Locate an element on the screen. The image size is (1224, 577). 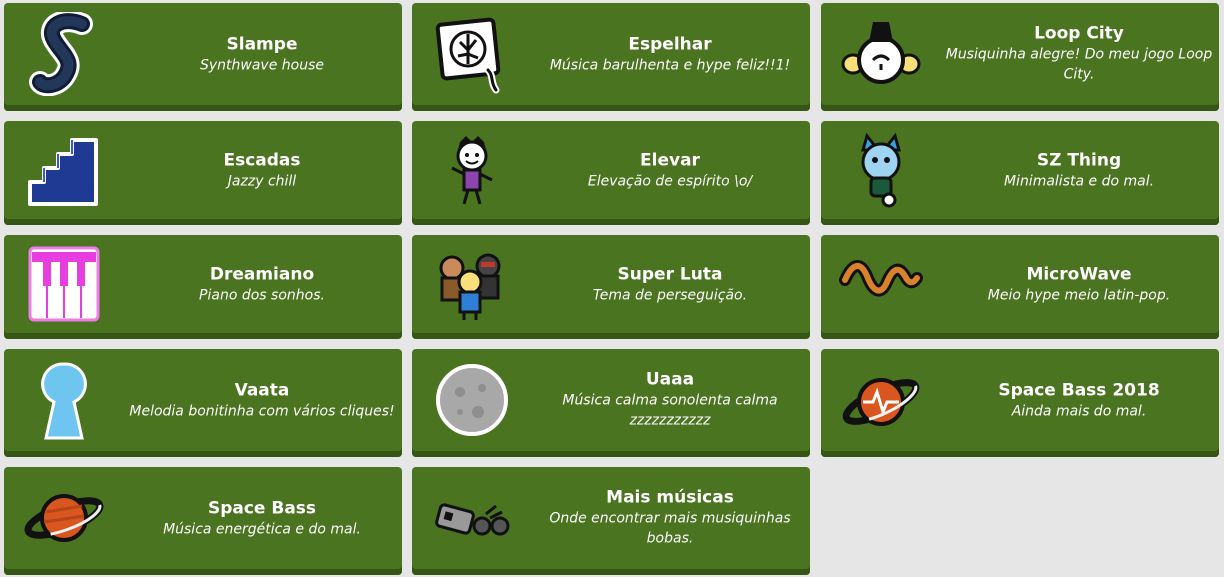
blue-cat-character-icon is located at coordinates (881, 170).